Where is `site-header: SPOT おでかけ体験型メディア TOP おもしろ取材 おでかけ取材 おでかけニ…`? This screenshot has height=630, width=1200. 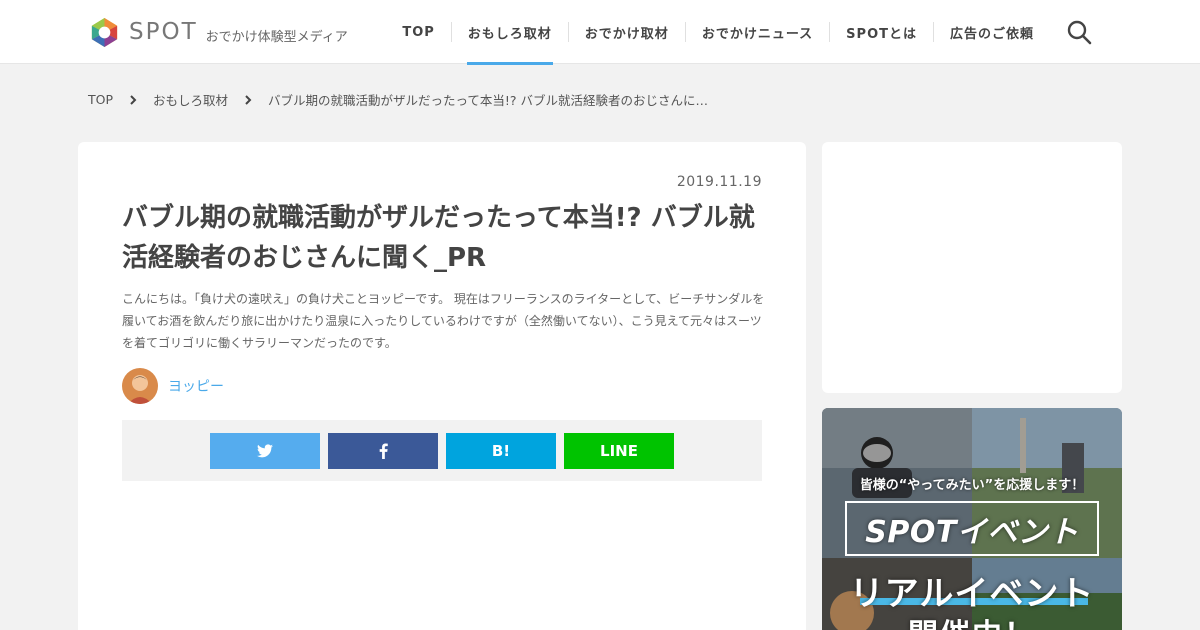 site-header: SPOT おでかけ体験型メディア TOP おもしろ取材 おでかけ取材 おでかけニ… is located at coordinates (600, 32).